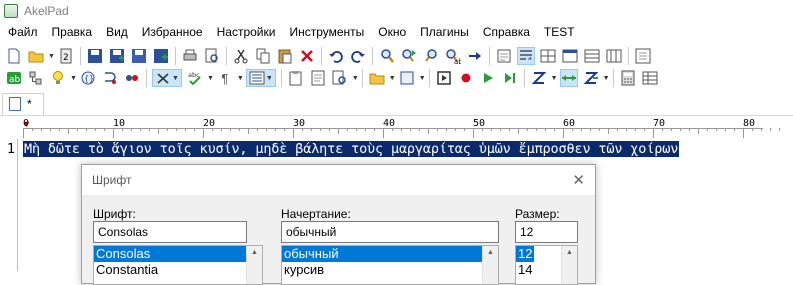 The image size is (793, 285). I want to click on word-wrap-icon, so click(525, 56).